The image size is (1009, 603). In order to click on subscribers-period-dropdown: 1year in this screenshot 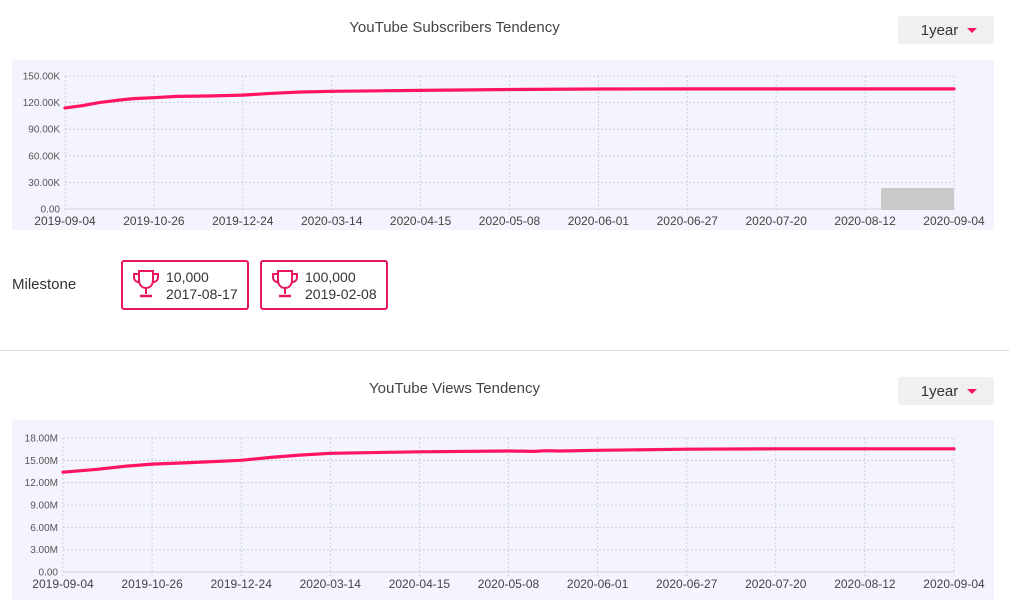, I will do `click(946, 30)`.